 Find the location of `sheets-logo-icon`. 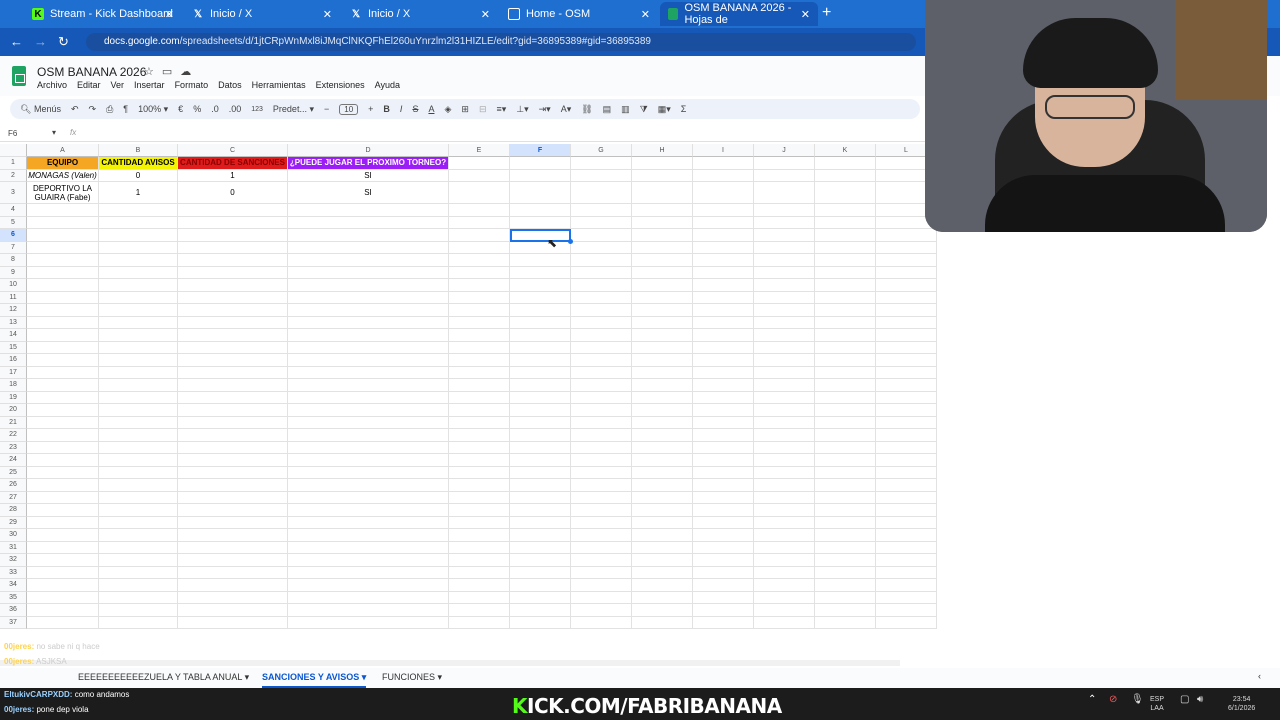

sheets-logo-icon is located at coordinates (19, 76).